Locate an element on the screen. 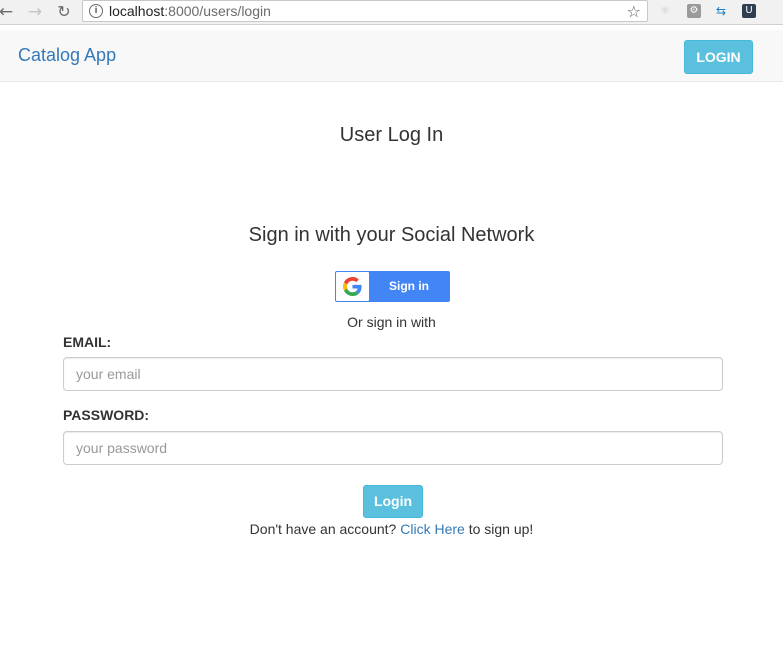  email-label: EMAIL: is located at coordinates (87, 342).